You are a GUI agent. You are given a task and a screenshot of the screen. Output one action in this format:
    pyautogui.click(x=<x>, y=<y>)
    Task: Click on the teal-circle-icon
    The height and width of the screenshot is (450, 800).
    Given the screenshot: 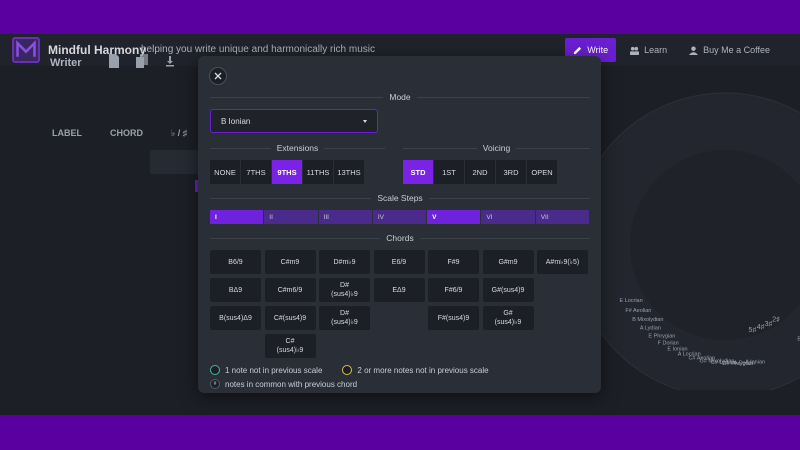 What is the action you would take?
    pyautogui.click(x=215, y=370)
    